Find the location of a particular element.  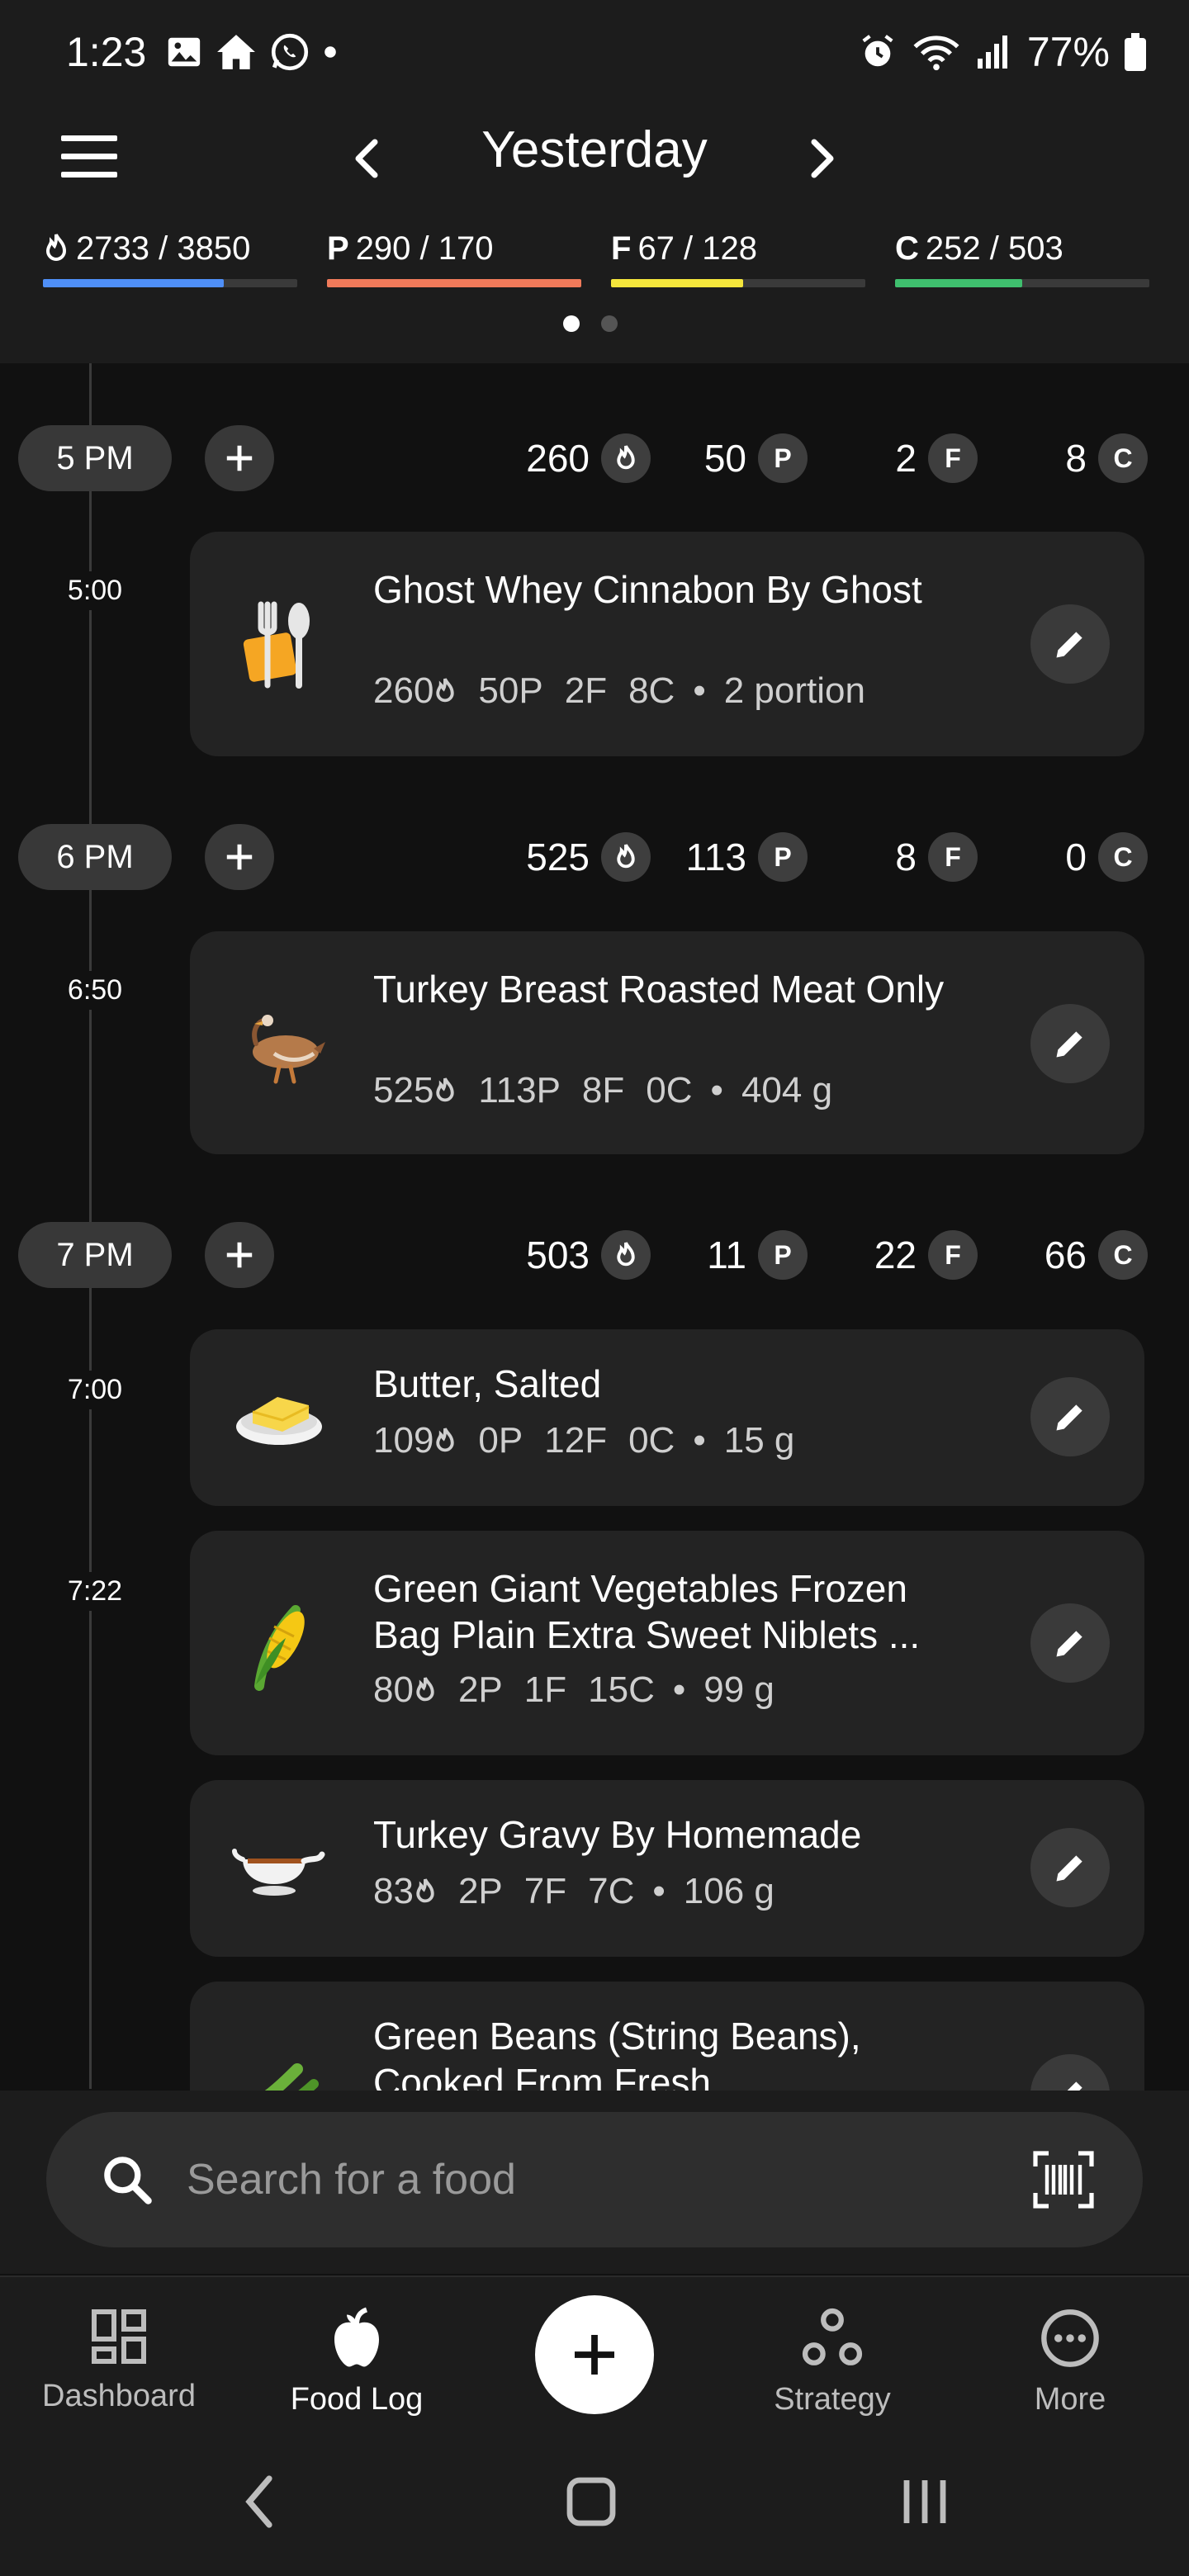

status-time: 1:23 is located at coordinates (106, 52).